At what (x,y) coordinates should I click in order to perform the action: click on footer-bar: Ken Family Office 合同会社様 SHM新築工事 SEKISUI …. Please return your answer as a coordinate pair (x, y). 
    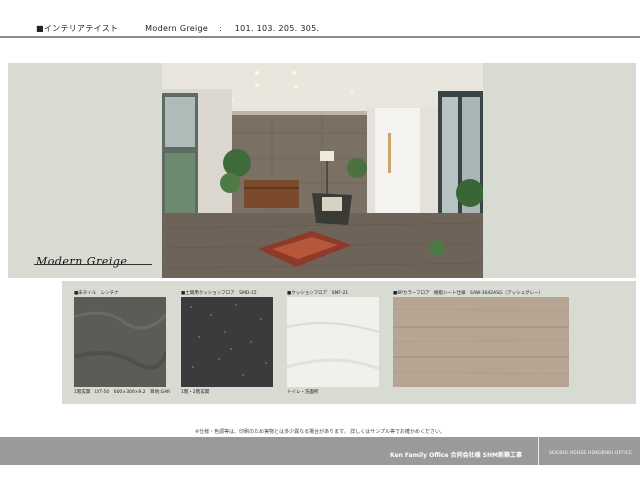
    Looking at the image, I should click on (320, 451).